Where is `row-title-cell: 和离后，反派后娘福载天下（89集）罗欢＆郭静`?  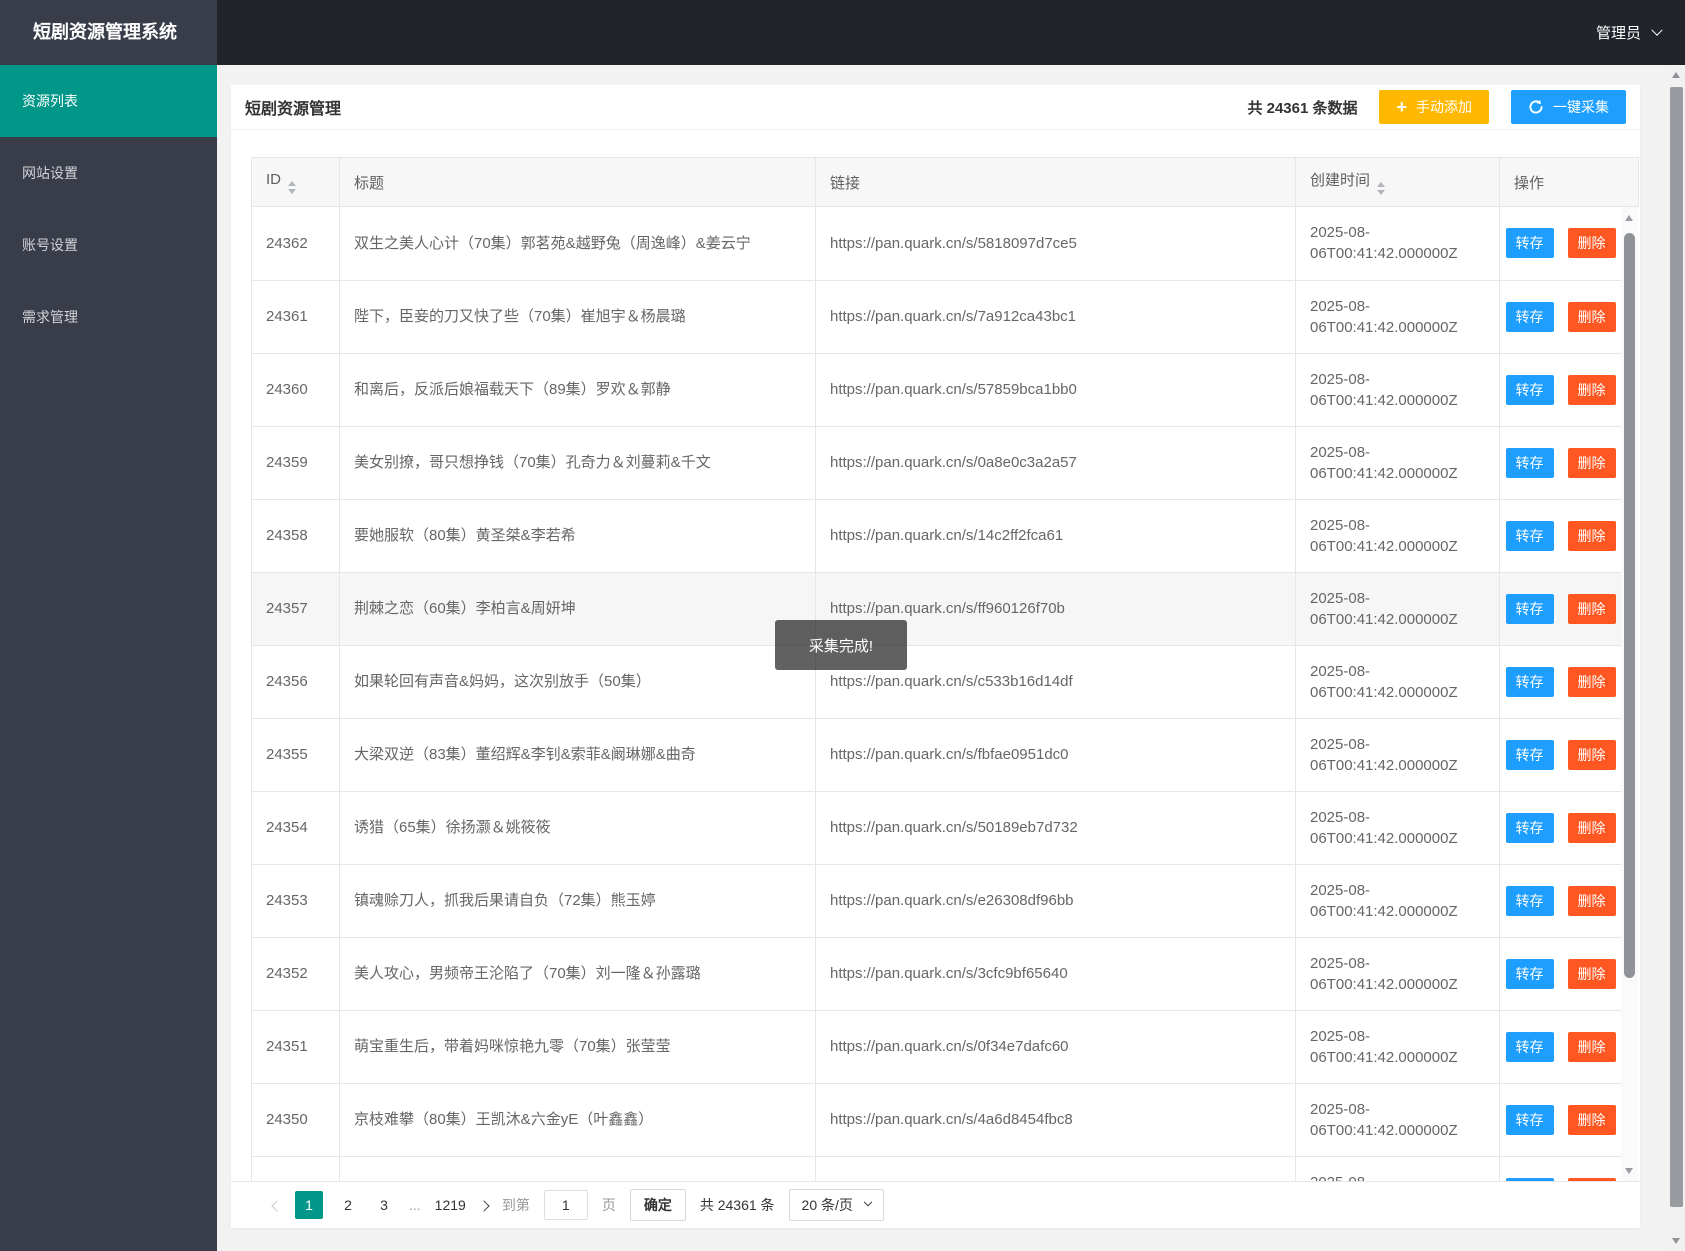 row-title-cell: 和离后，反派后娘福载天下（89集）罗欢＆郭静 is located at coordinates (577, 389).